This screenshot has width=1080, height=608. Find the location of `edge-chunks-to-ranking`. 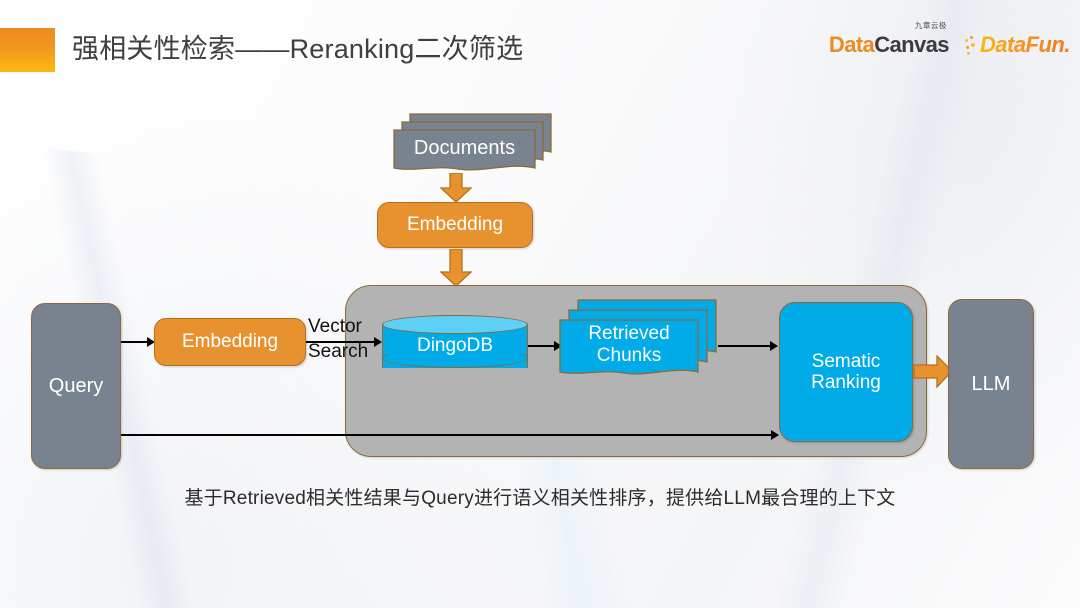

edge-chunks-to-ranking is located at coordinates (747, 346).